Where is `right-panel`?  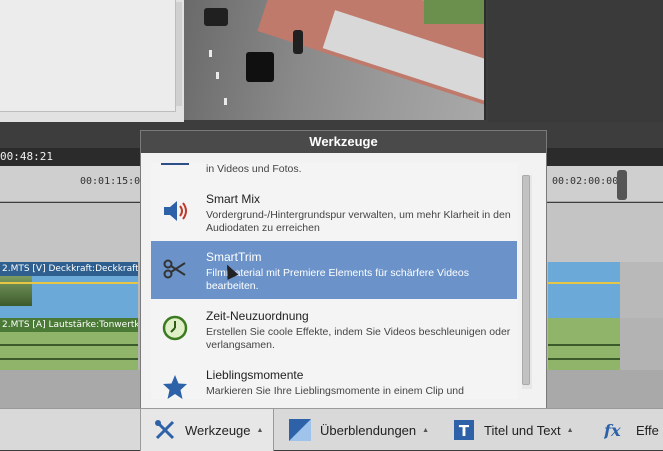 right-panel is located at coordinates (575, 61).